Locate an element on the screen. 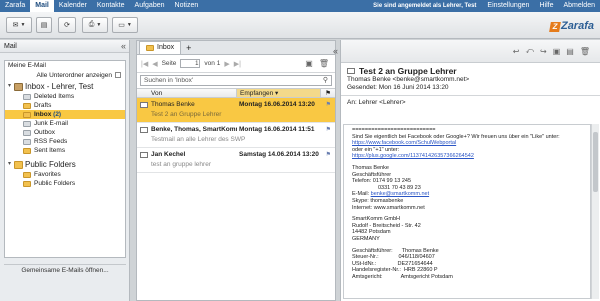 The width and height of the screenshot is (600, 301). message-body-scrollbar is located at coordinates (595, 211).